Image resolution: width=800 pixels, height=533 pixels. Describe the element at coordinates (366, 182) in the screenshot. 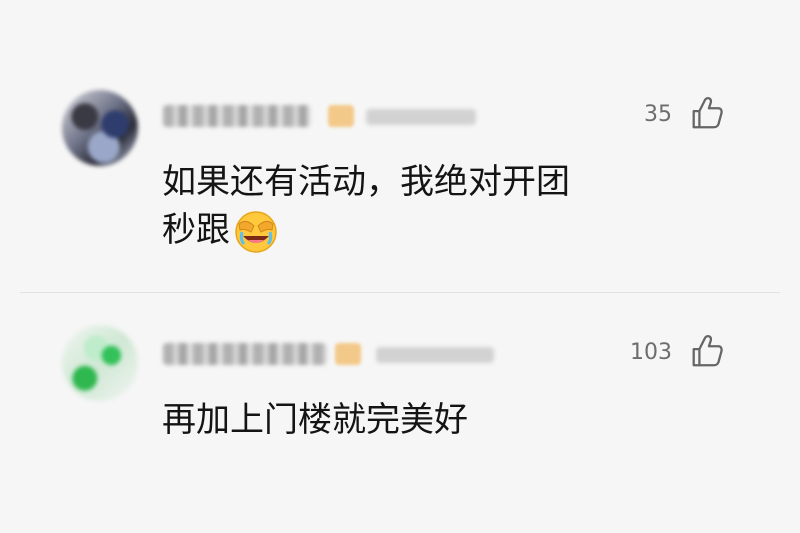

I see `comment-line: 如果还有活动，我绝对开团` at that location.